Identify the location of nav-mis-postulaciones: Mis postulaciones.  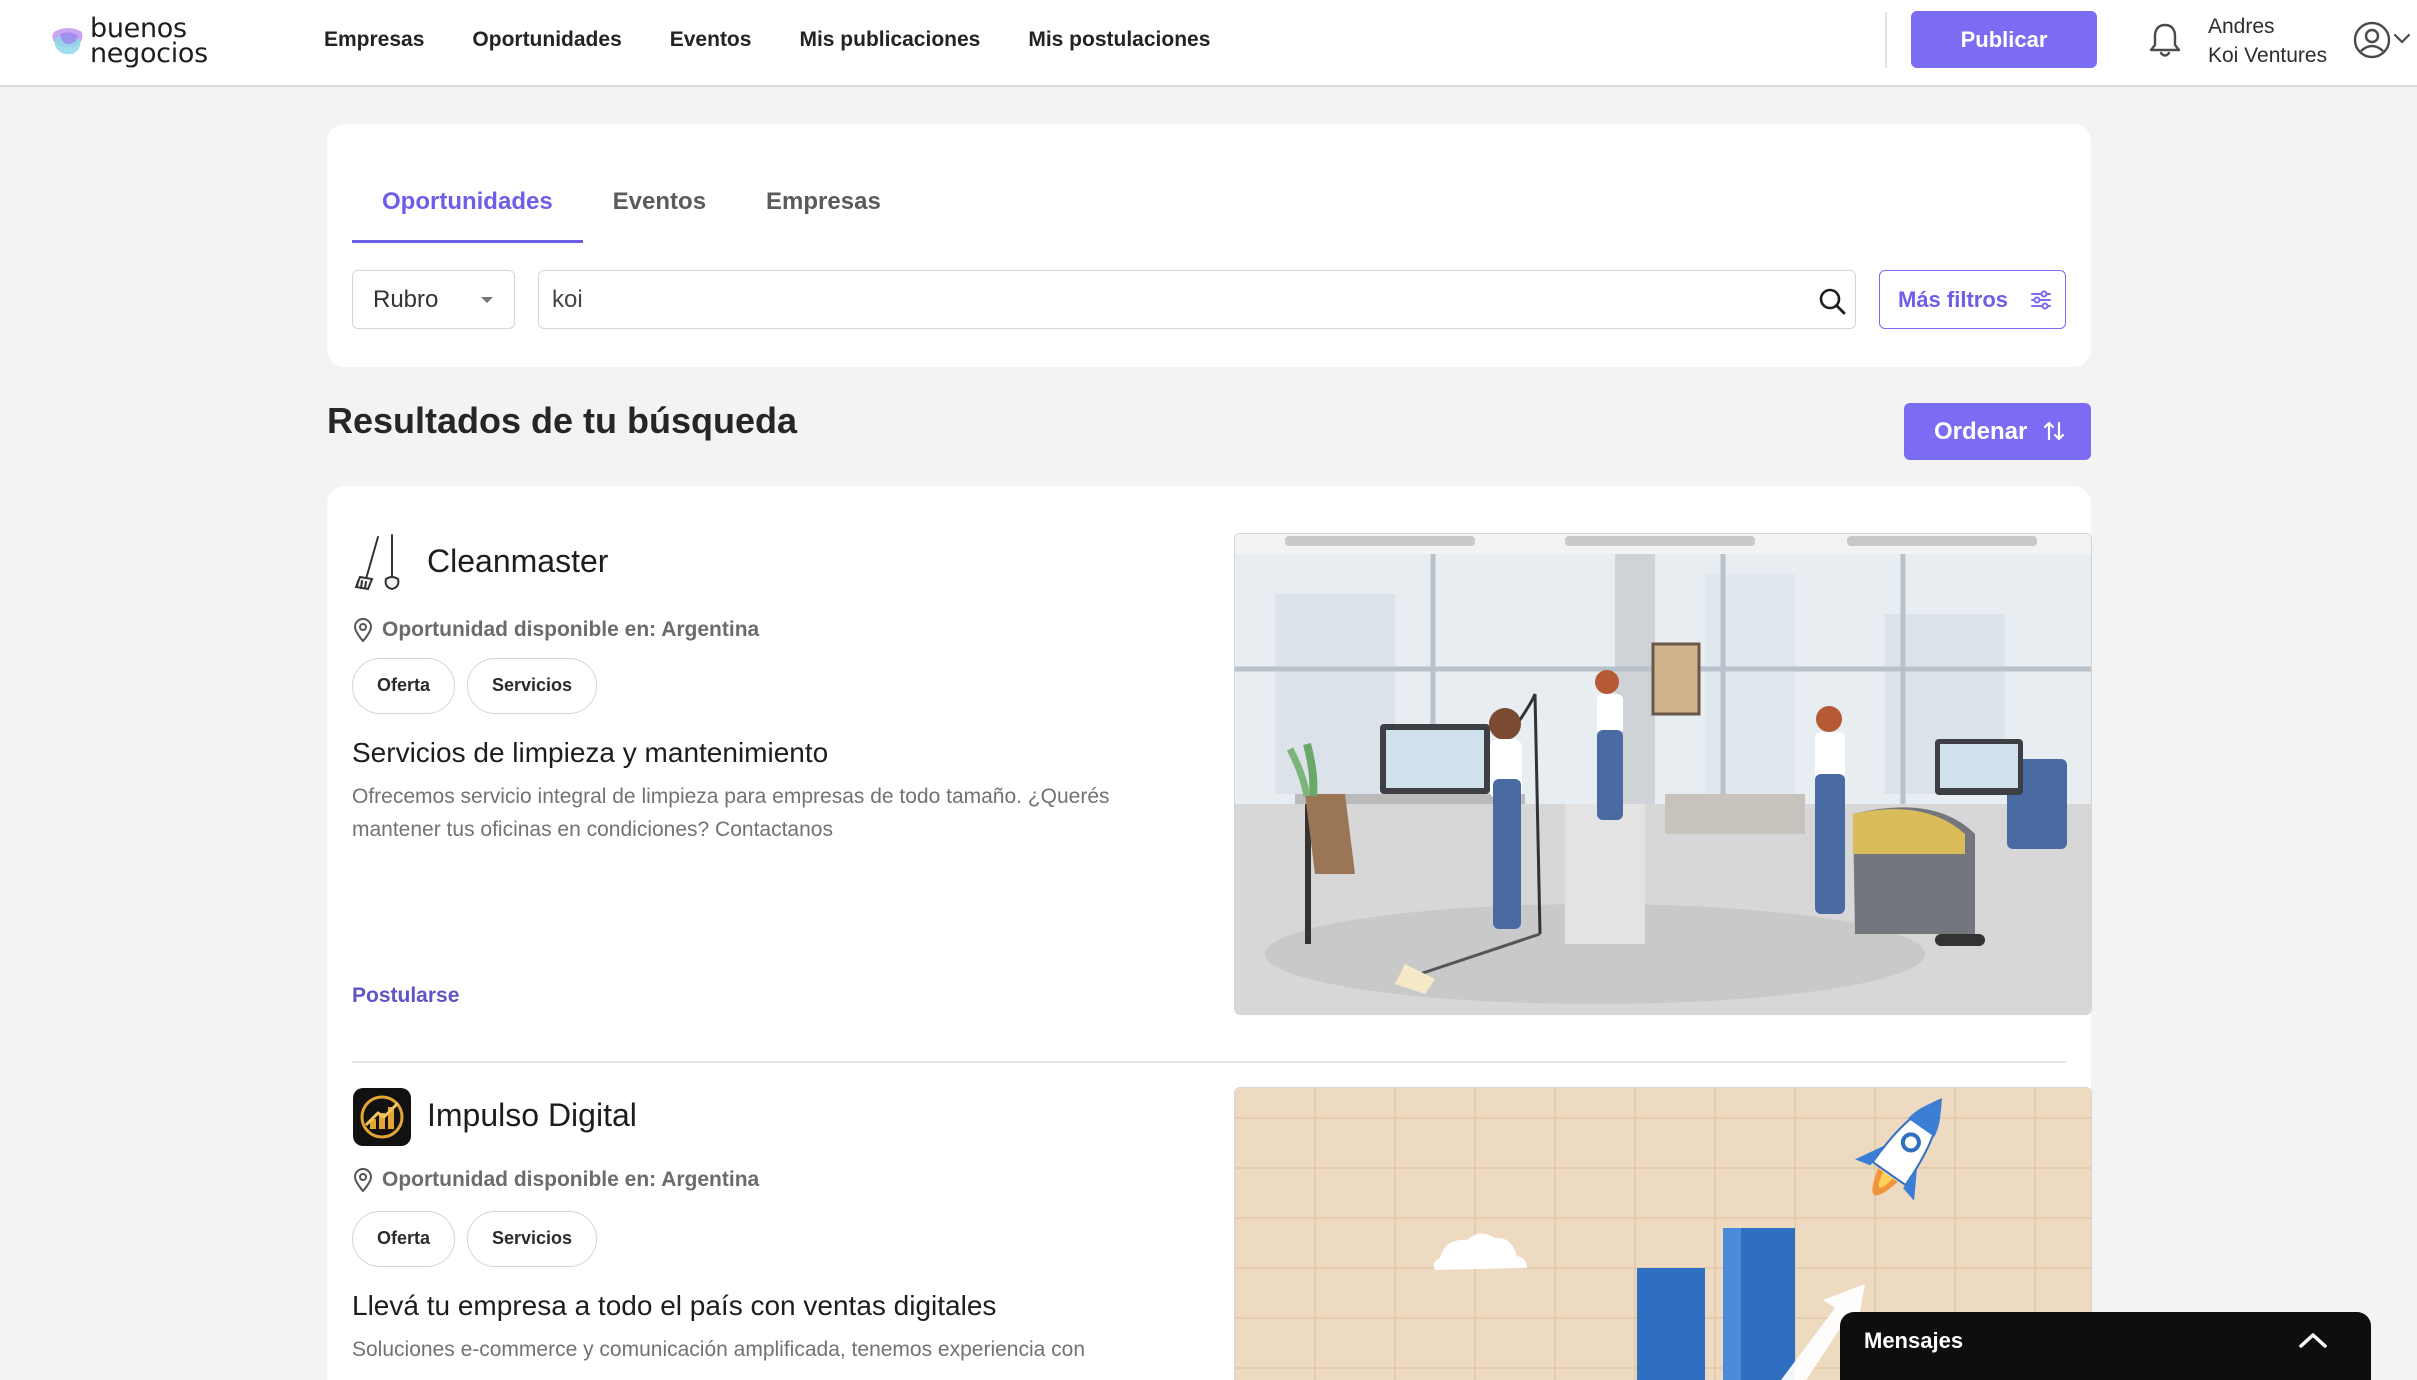
(1119, 40).